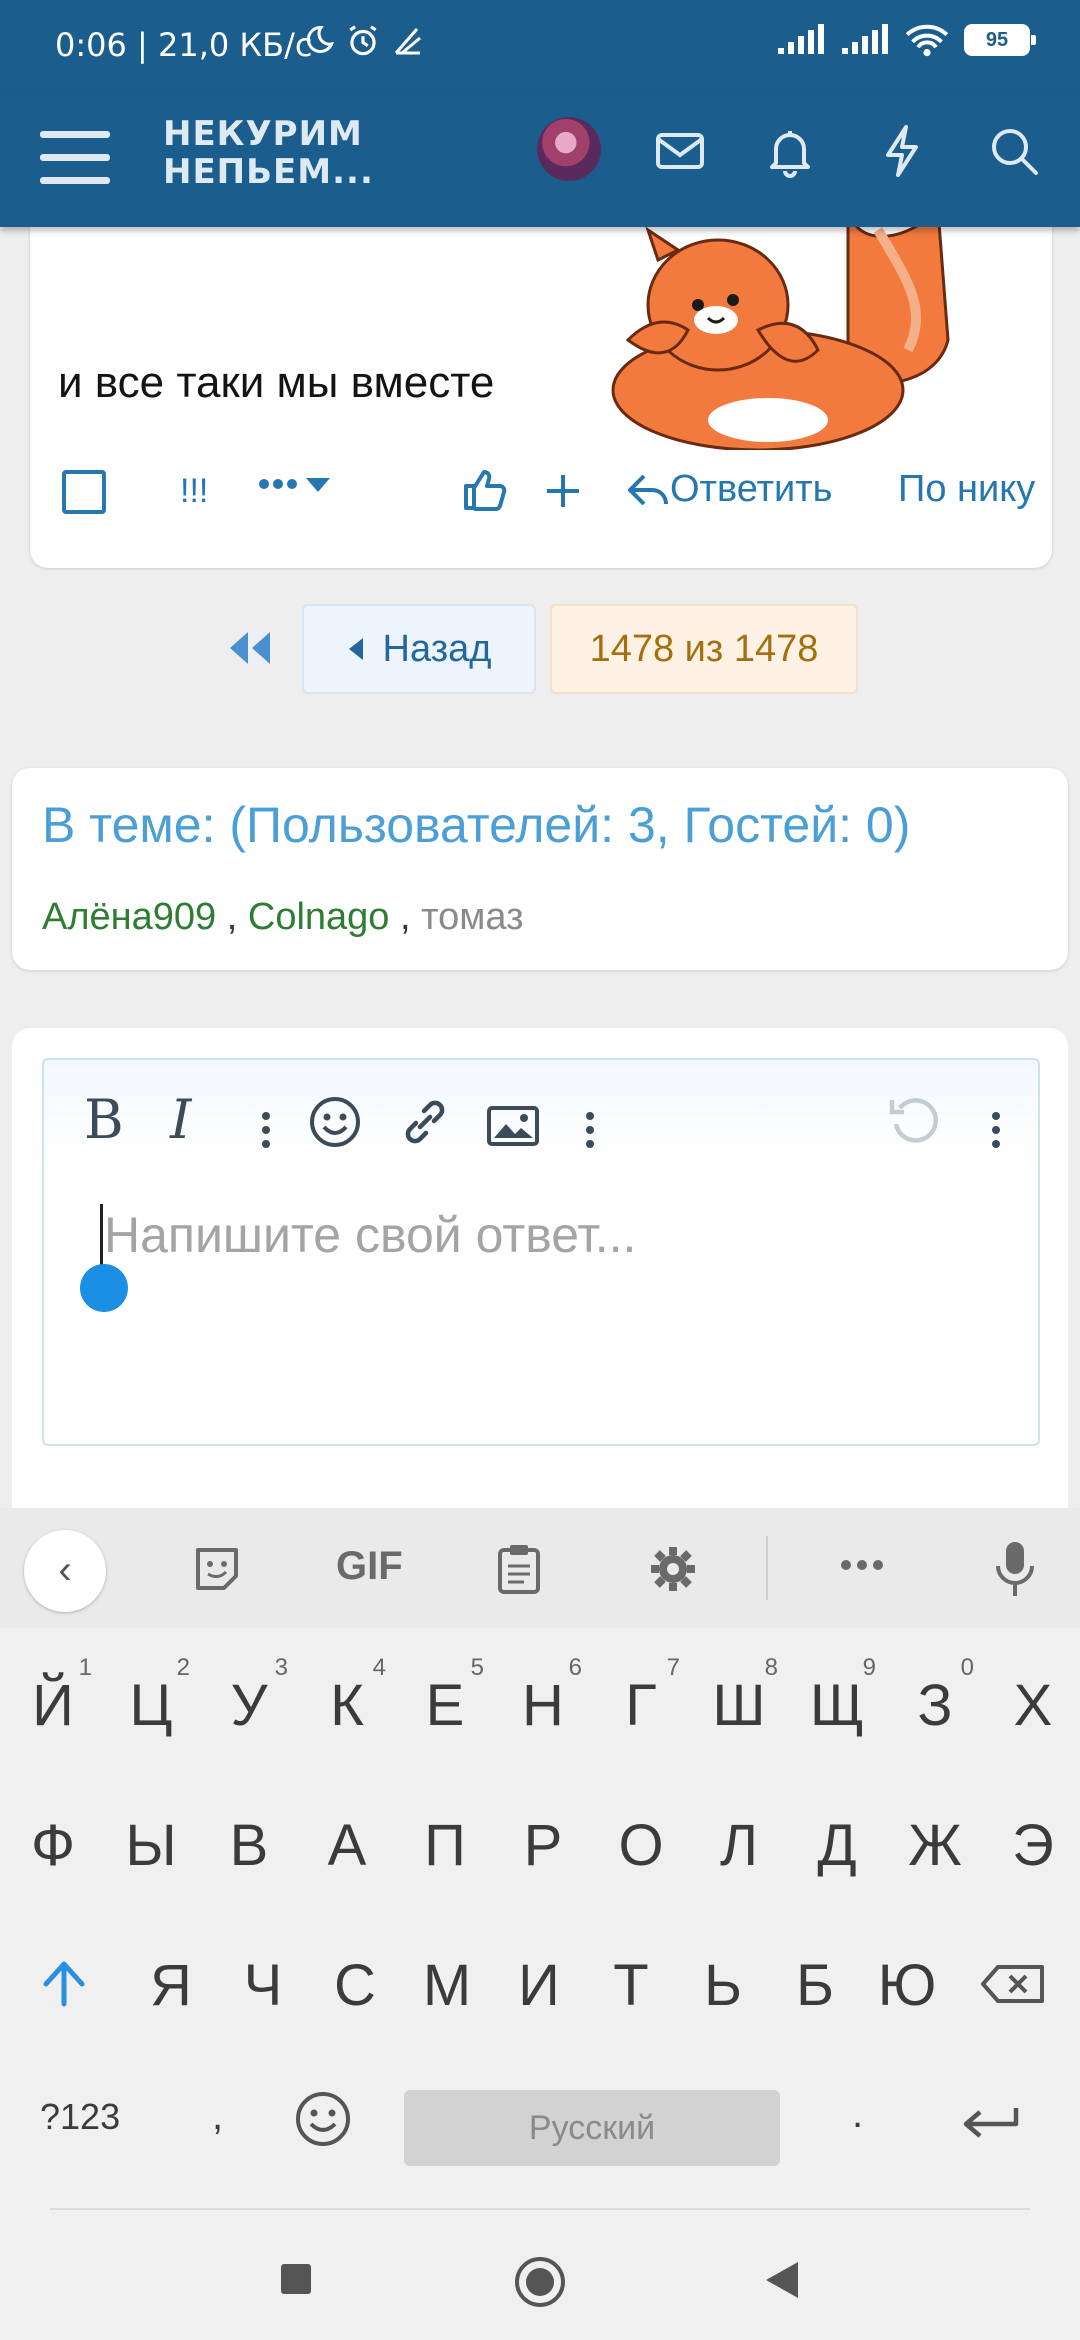 This screenshot has width=1080, height=2340. I want to click on undo-icon, so click(914, 1120).